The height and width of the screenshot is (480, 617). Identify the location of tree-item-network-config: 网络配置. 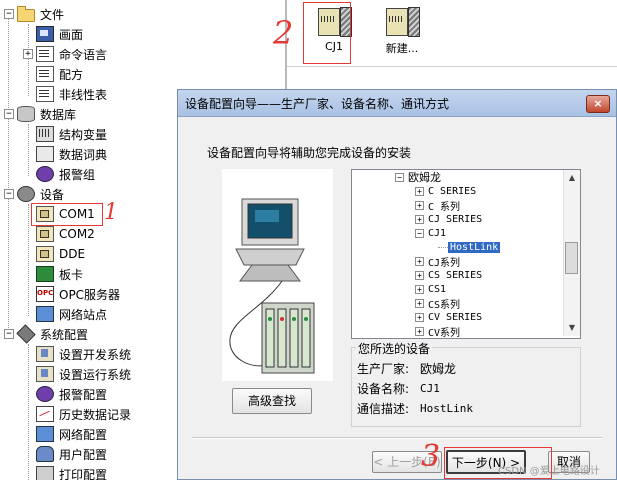
(71, 434).